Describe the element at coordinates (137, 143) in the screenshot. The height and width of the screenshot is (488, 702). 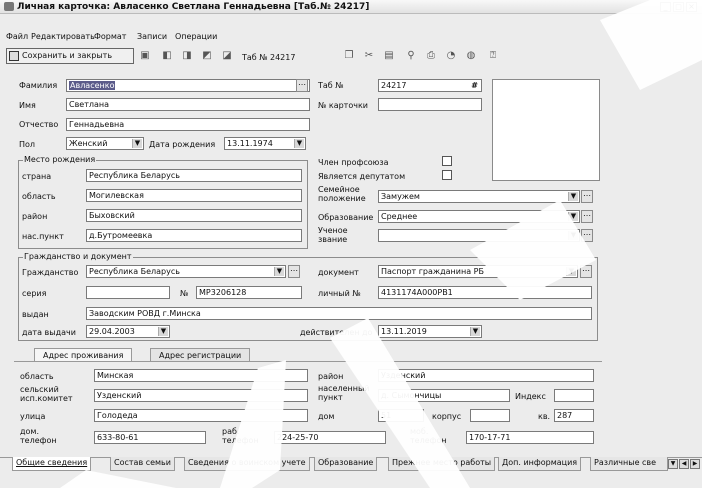
I see `sex-dropdown-icon: ▼` at that location.